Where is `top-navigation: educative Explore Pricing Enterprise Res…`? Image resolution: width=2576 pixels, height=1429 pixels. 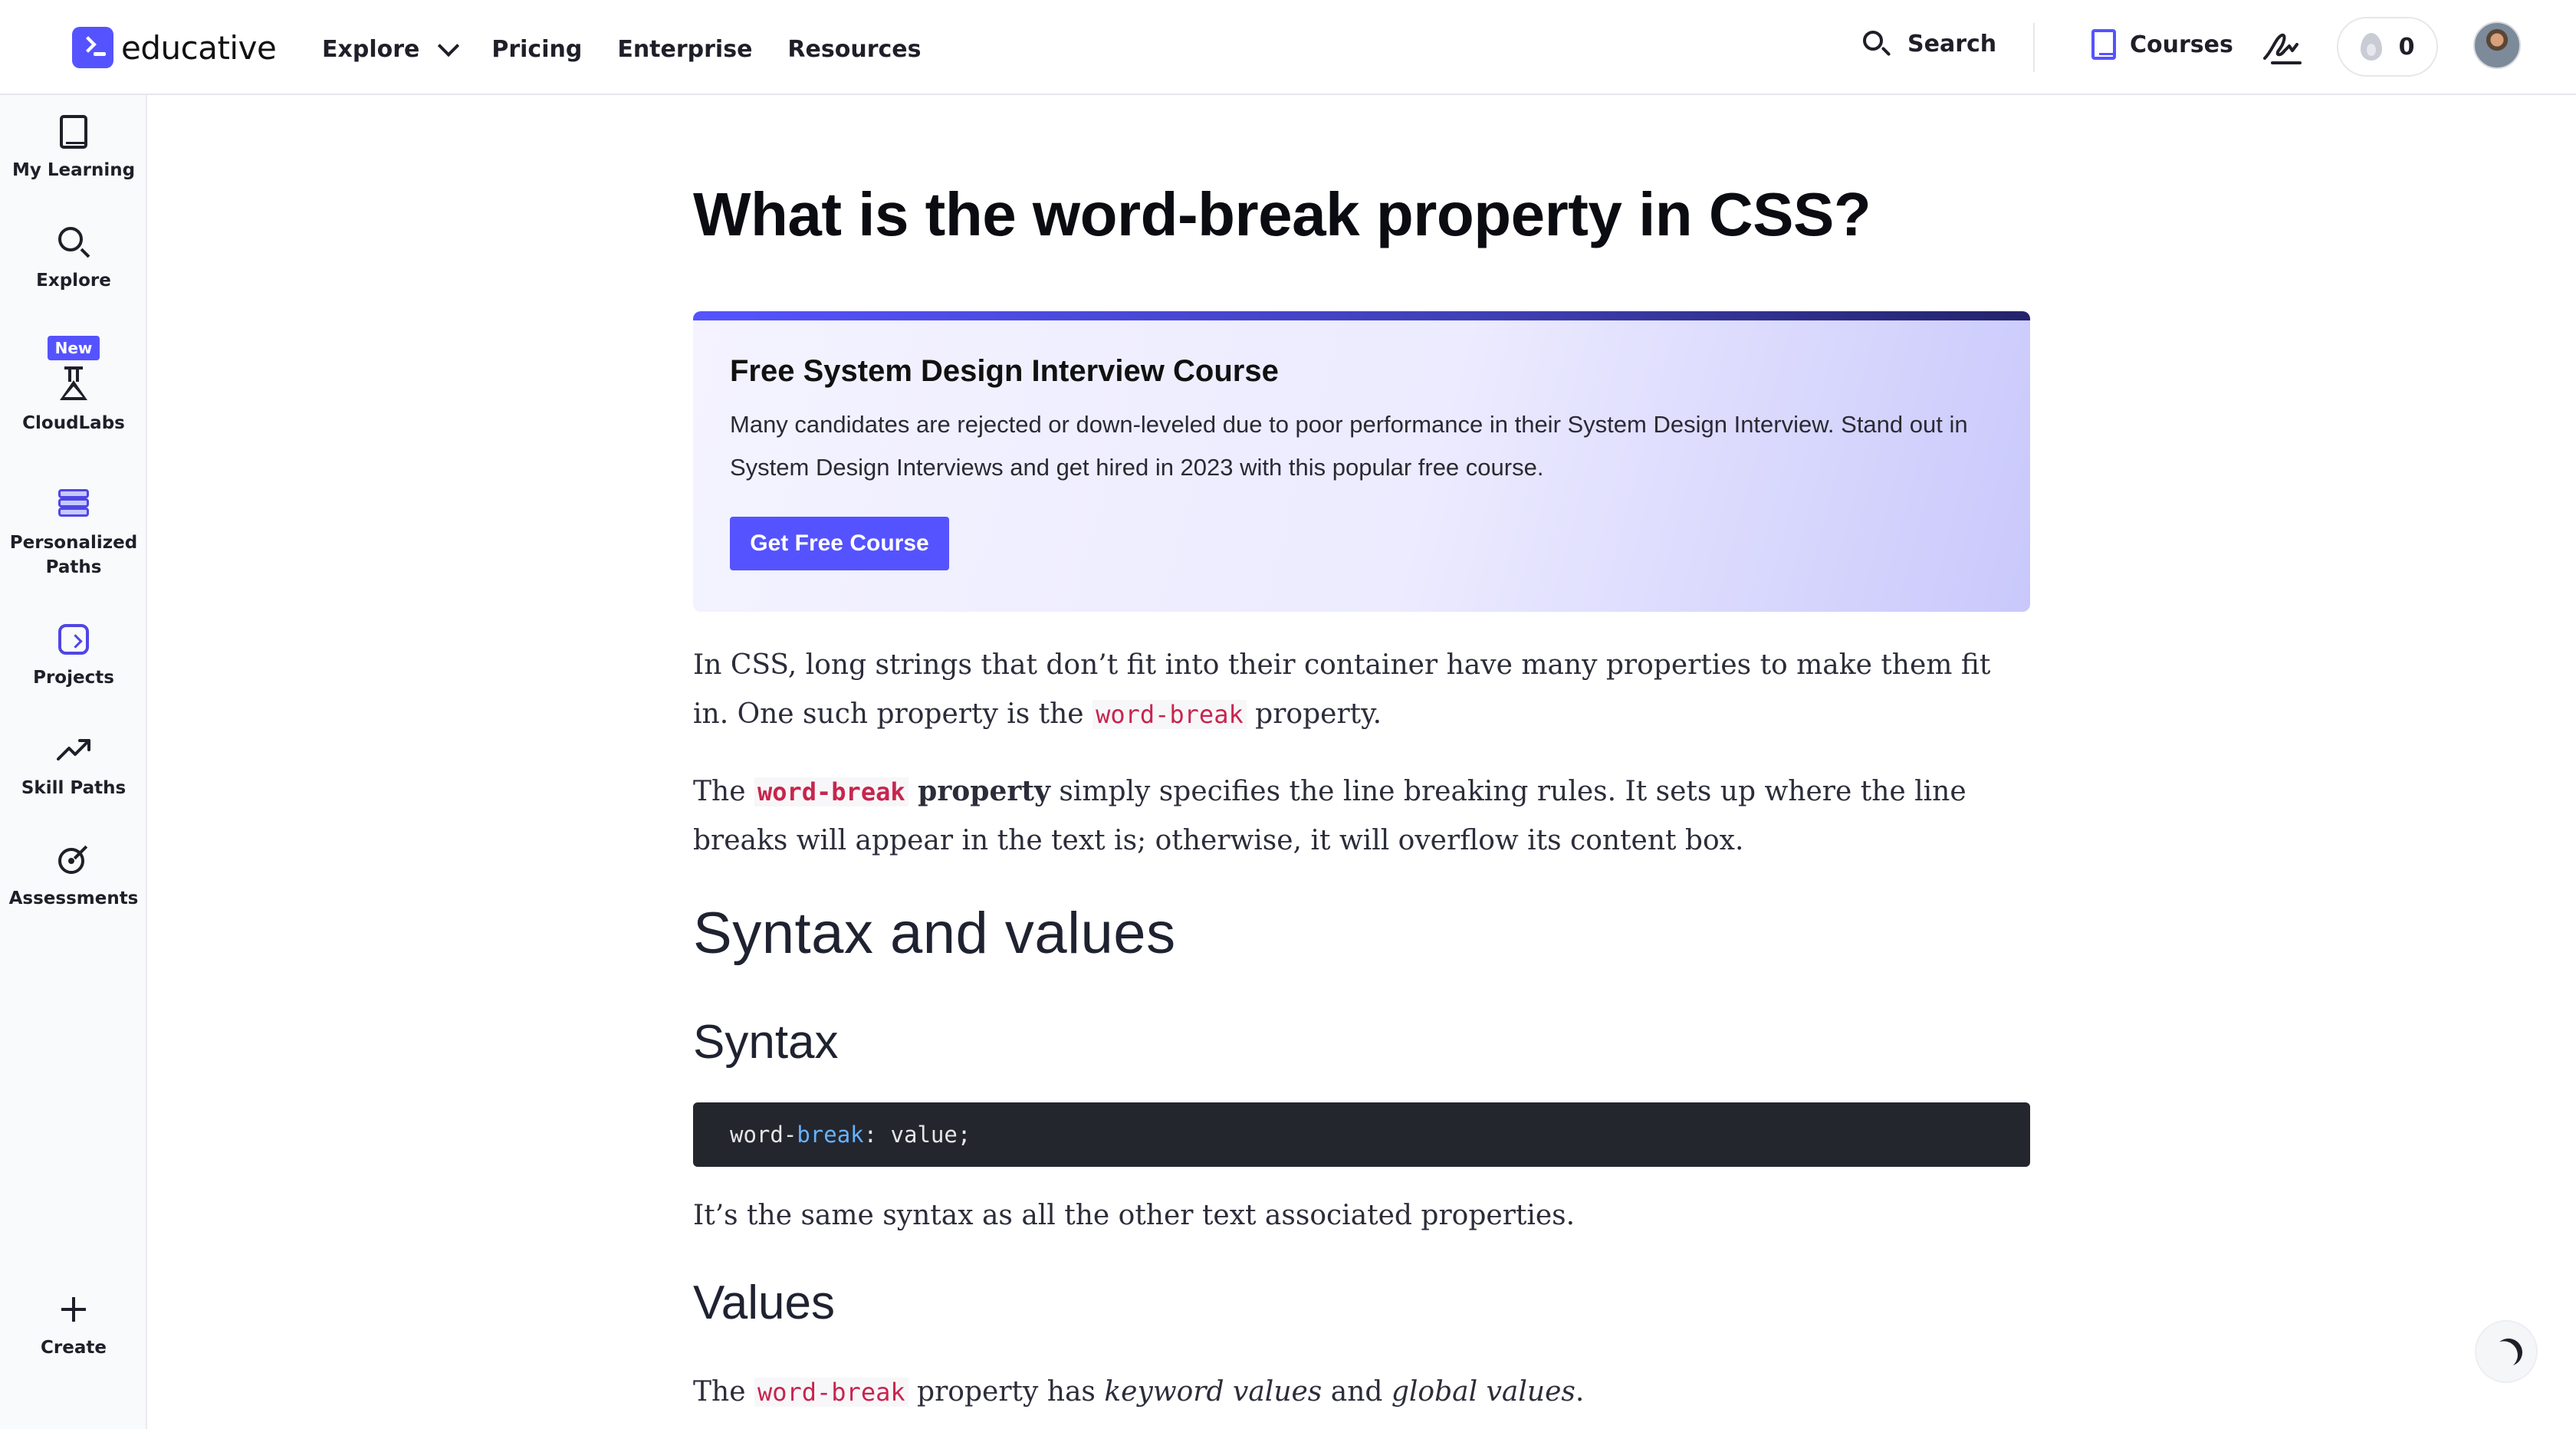
top-navigation: educative Explore Pricing Enterprise Res… is located at coordinates (1288, 47).